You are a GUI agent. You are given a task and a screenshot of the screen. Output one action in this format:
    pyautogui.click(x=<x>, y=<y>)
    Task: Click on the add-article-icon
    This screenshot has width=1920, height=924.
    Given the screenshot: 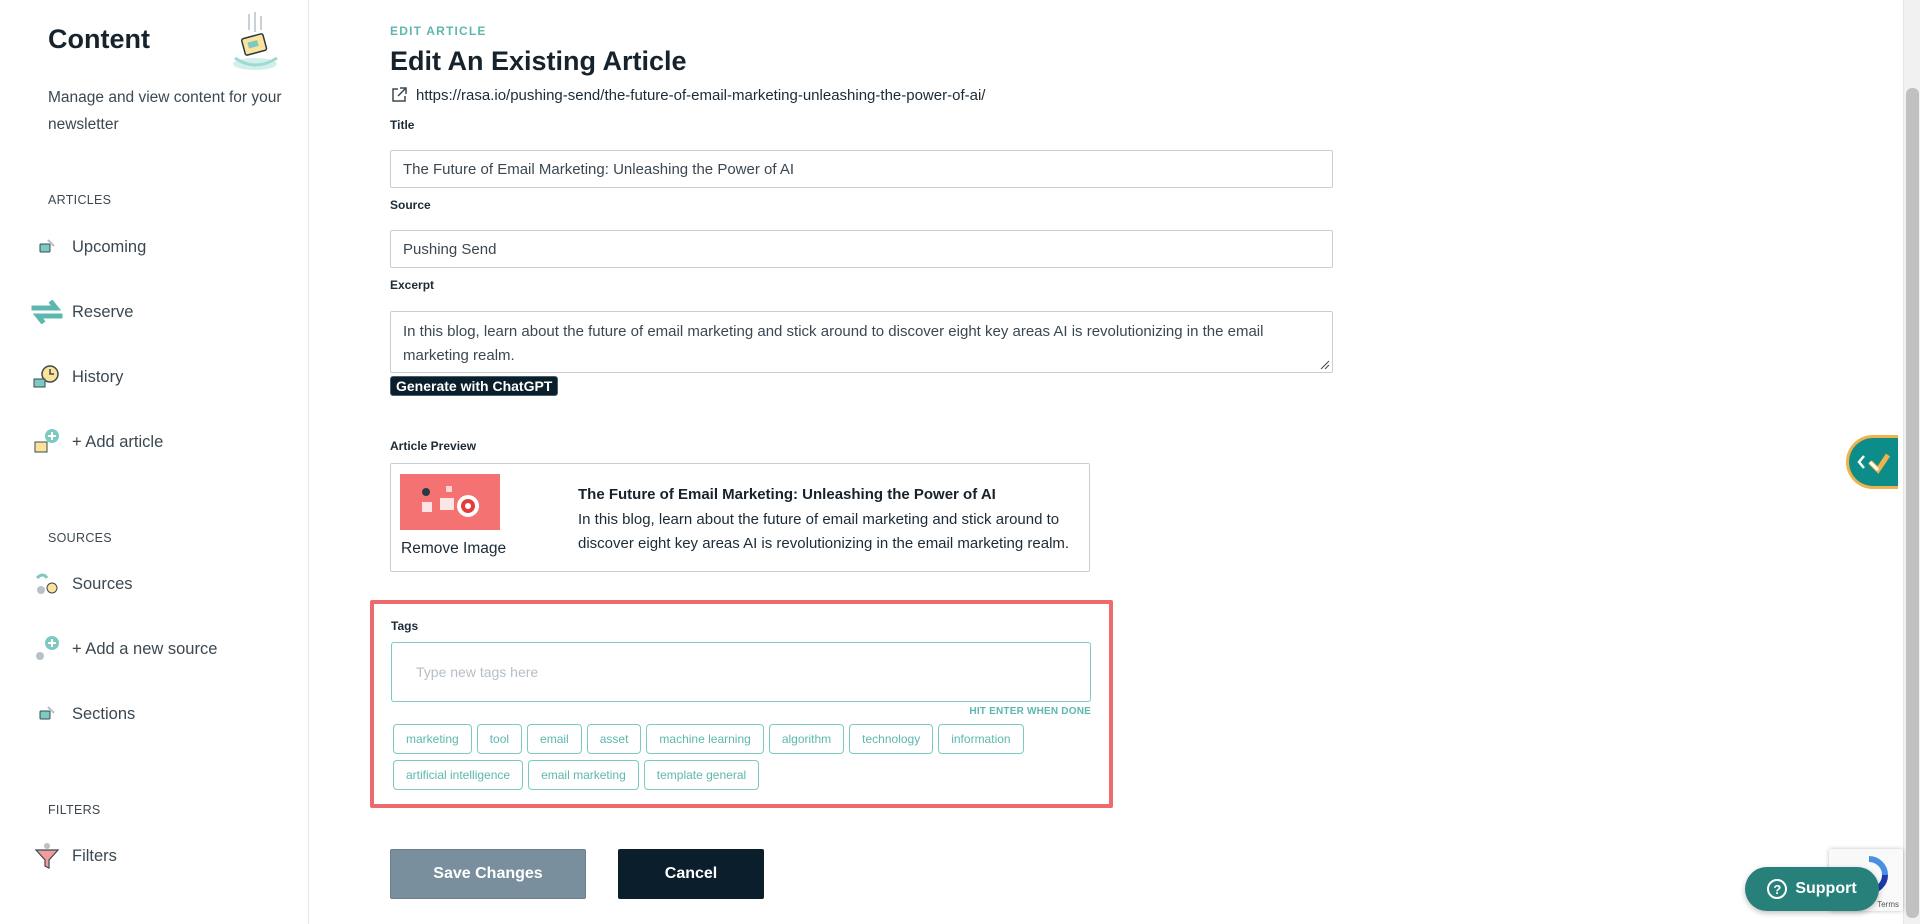 What is the action you would take?
    pyautogui.click(x=47, y=442)
    